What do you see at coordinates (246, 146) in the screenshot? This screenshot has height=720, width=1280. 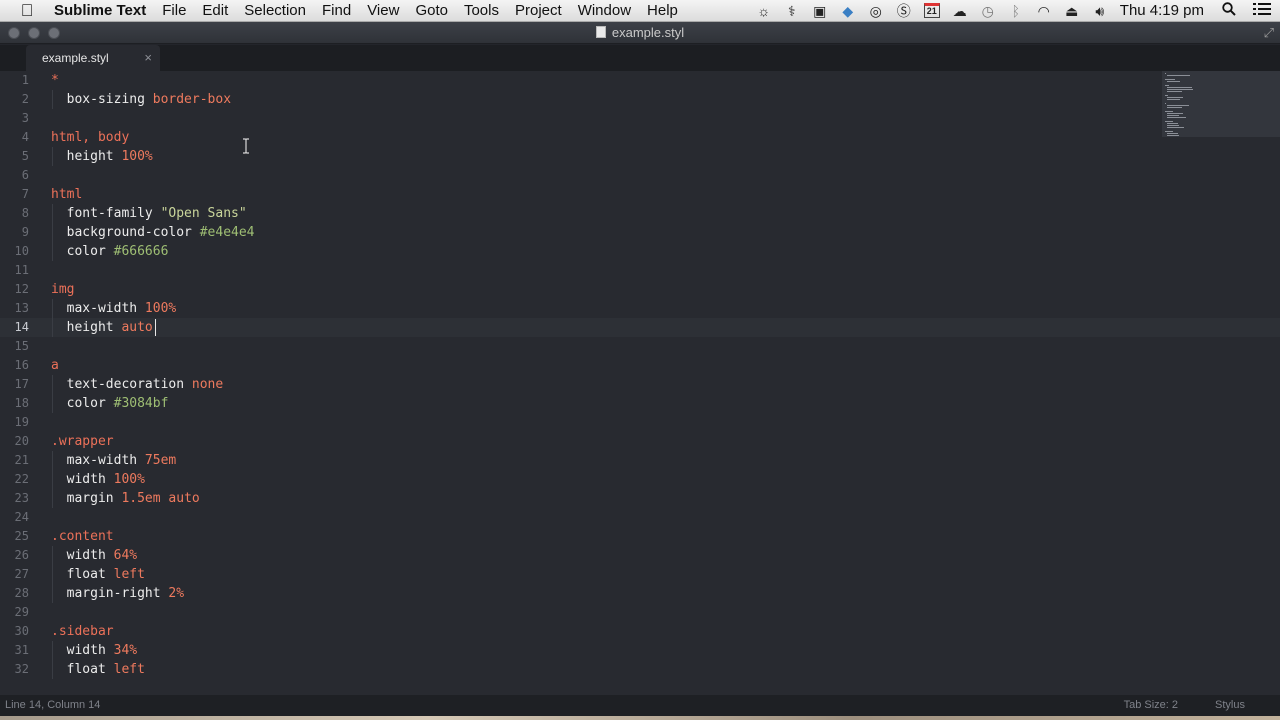 I see `ibeam-cursor-icon` at bounding box center [246, 146].